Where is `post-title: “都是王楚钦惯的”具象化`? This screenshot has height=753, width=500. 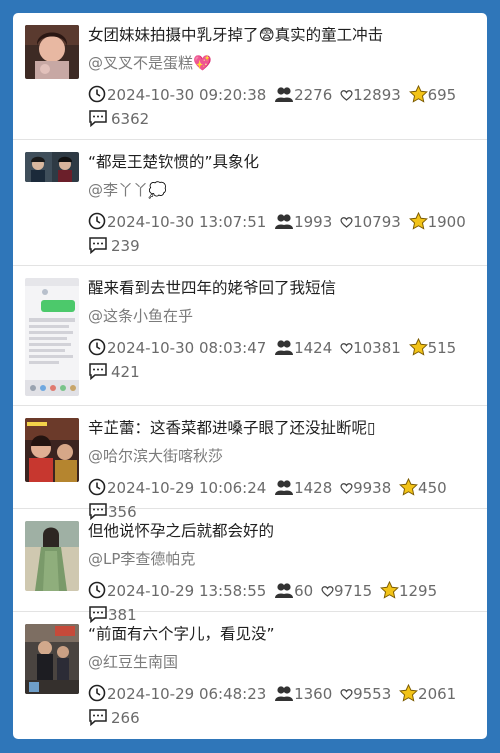 post-title: “都是王楚钦惯的”具象化 is located at coordinates (282, 162).